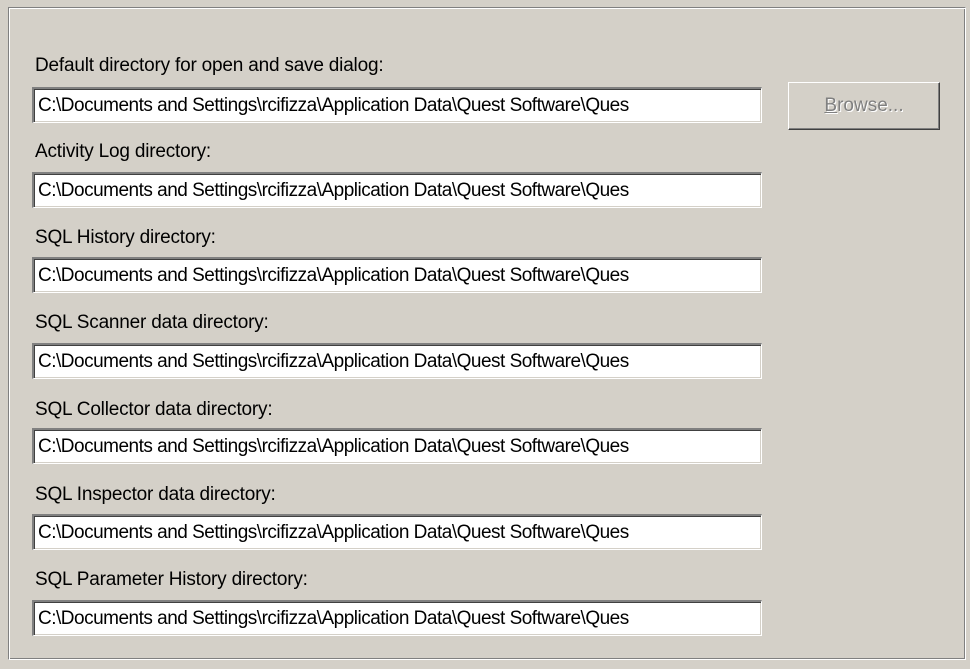 This screenshot has width=970, height=669. Describe the element at coordinates (125, 237) in the screenshot. I see `sql-history-directory-label: SQL History directory:` at that location.